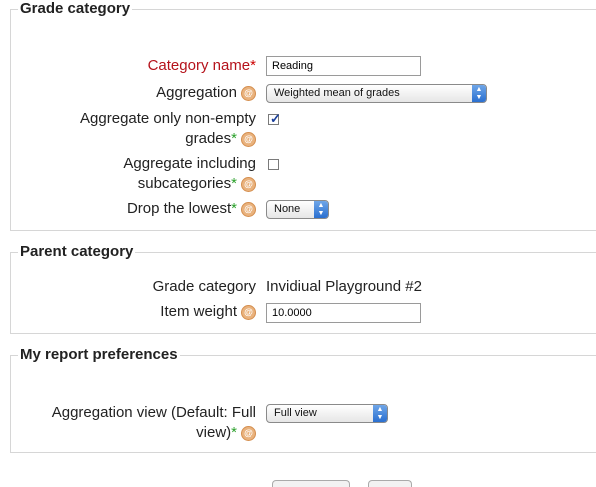 This screenshot has height=487, width=596. Describe the element at coordinates (189, 163) in the screenshot. I see `aggregate-subcats-label-line1: Aggregate including` at that location.